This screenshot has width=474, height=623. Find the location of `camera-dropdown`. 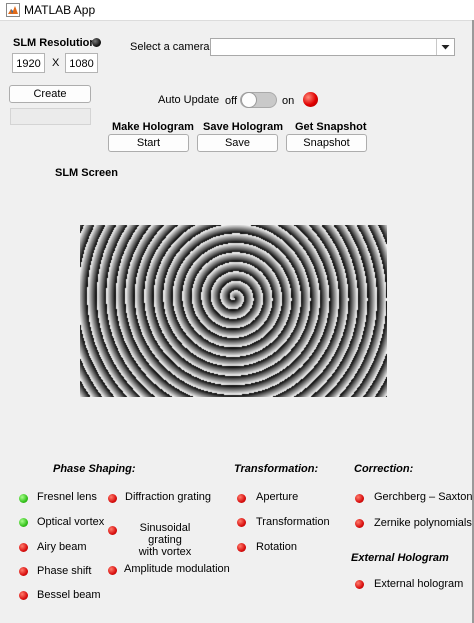

camera-dropdown is located at coordinates (332, 47).